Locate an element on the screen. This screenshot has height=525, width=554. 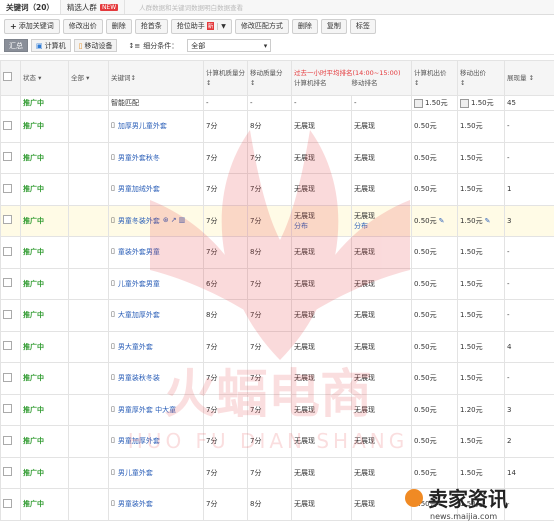
keyword-link: 大童加厚外套 is located at coordinates (139, 315).